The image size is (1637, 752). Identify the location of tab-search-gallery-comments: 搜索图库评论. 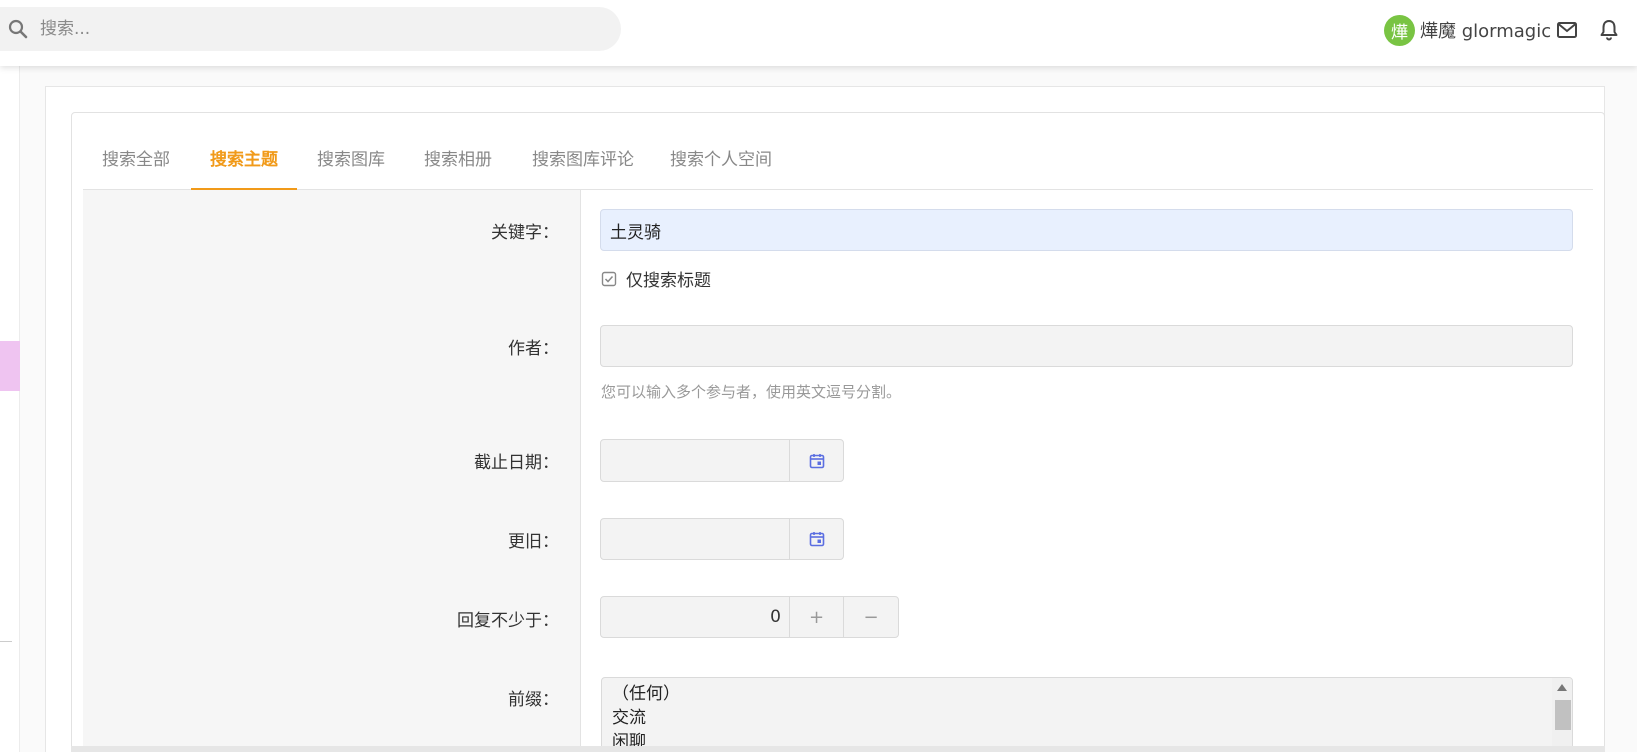
(583, 161).